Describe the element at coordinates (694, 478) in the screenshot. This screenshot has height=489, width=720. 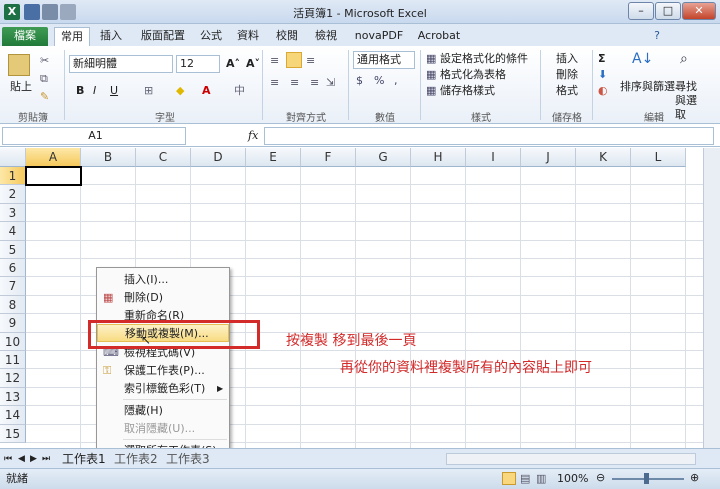
I see `zoom-in-icon: ⊕` at that location.